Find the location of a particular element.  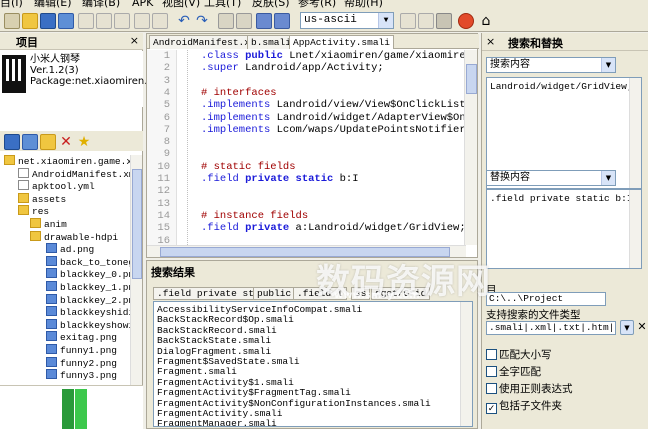

open-folder-icon is located at coordinates (30, 21).